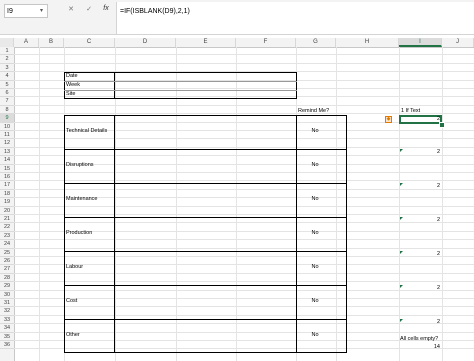 The image size is (474, 361). What do you see at coordinates (7, 126) in the screenshot?
I see `row-header-10: 10` at bounding box center [7, 126].